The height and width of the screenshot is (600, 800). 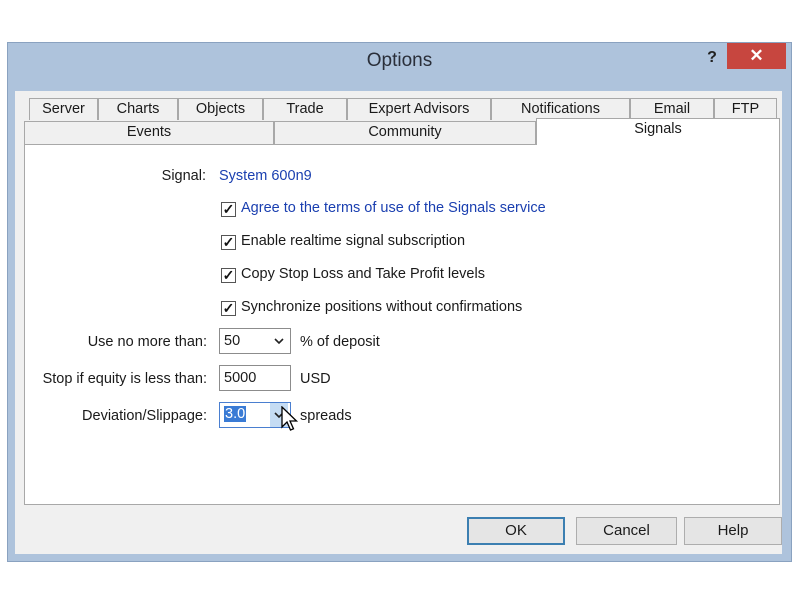 I want to click on cancel-button: Cancel, so click(x=626, y=531).